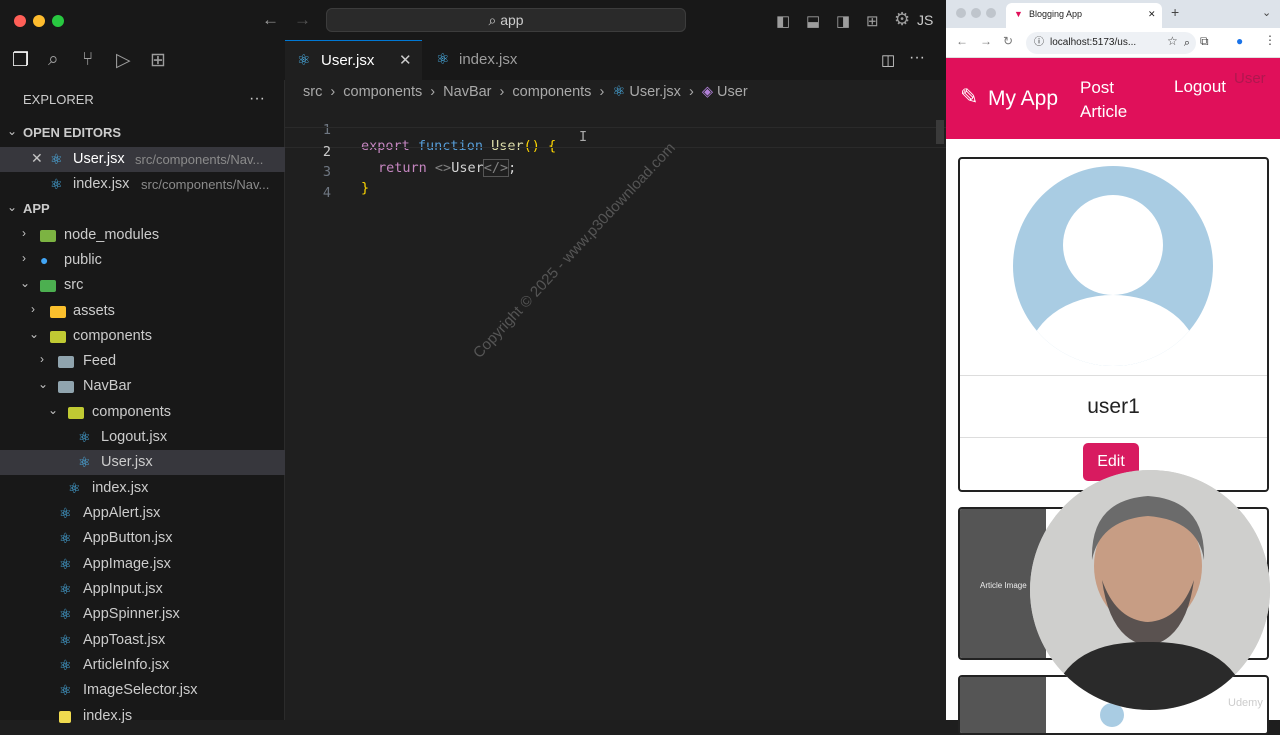 The height and width of the screenshot is (735, 1280). What do you see at coordinates (326, 193) in the screenshot?
I see `code-line: 4` at bounding box center [326, 193].